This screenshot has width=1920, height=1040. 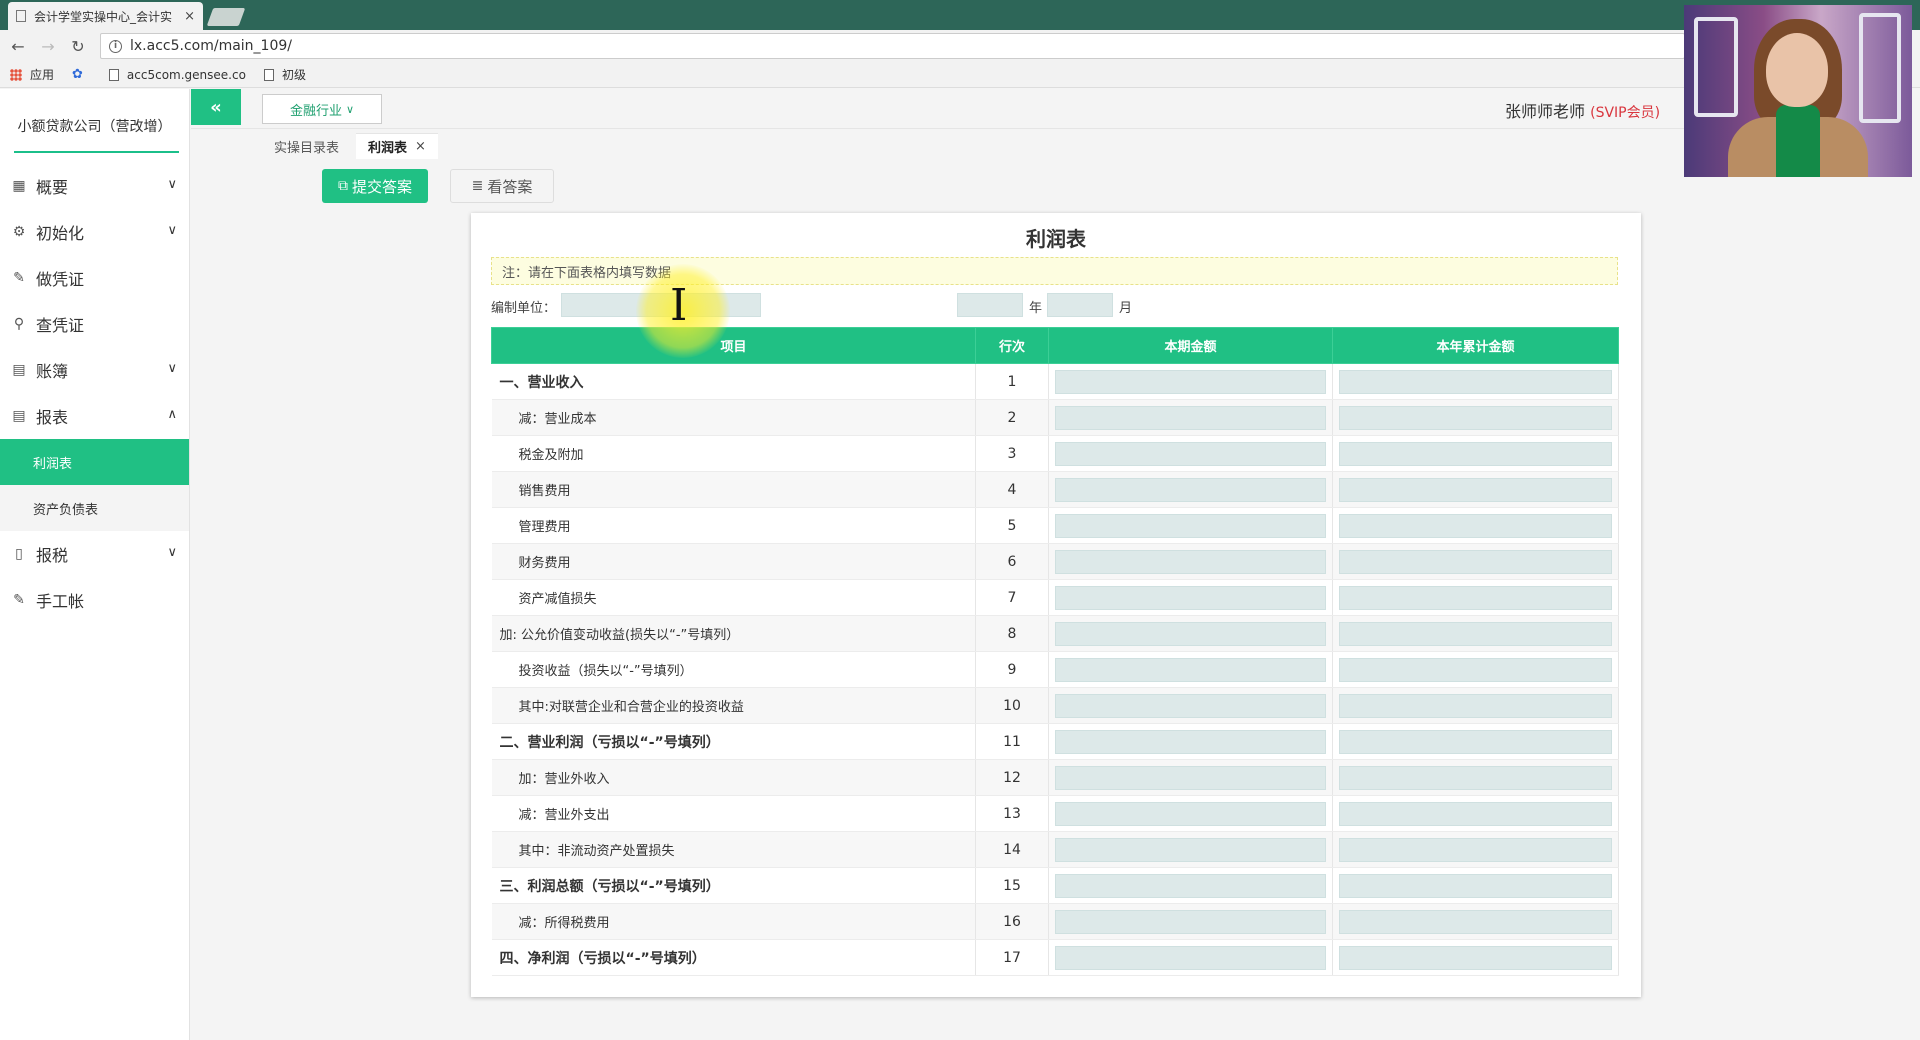 What do you see at coordinates (94, 278) in the screenshot?
I see `sidebar-item-make-voucher: ✎ 做凭证` at bounding box center [94, 278].